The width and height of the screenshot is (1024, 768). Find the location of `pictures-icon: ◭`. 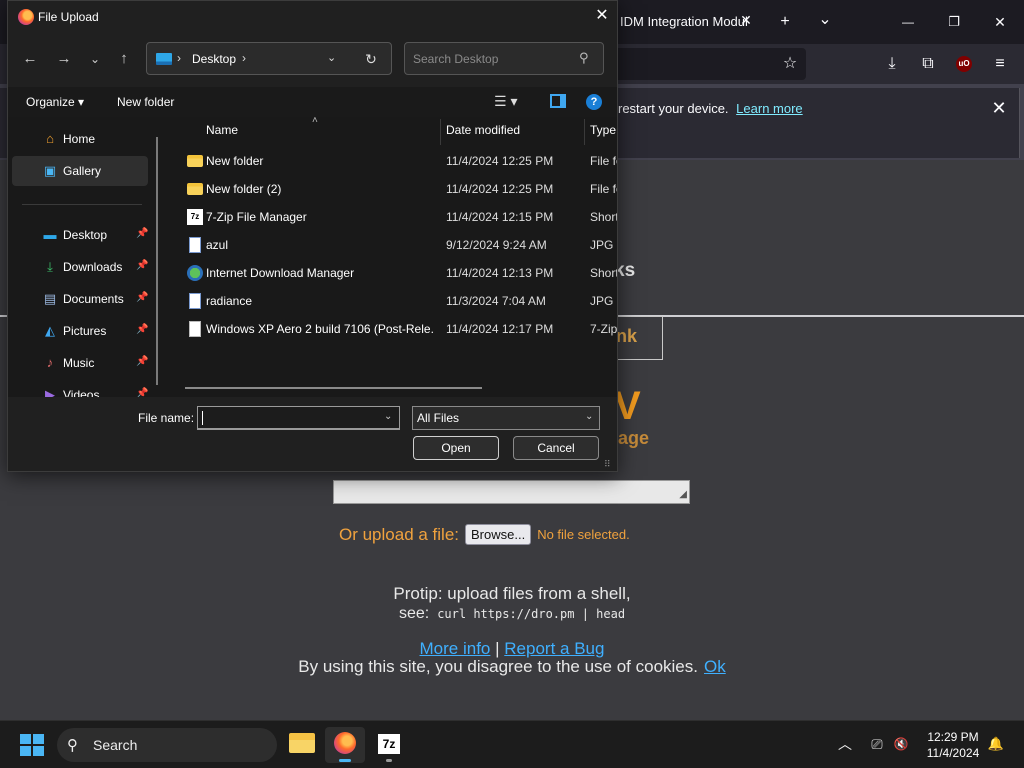

pictures-icon: ◭ is located at coordinates (50, 330).